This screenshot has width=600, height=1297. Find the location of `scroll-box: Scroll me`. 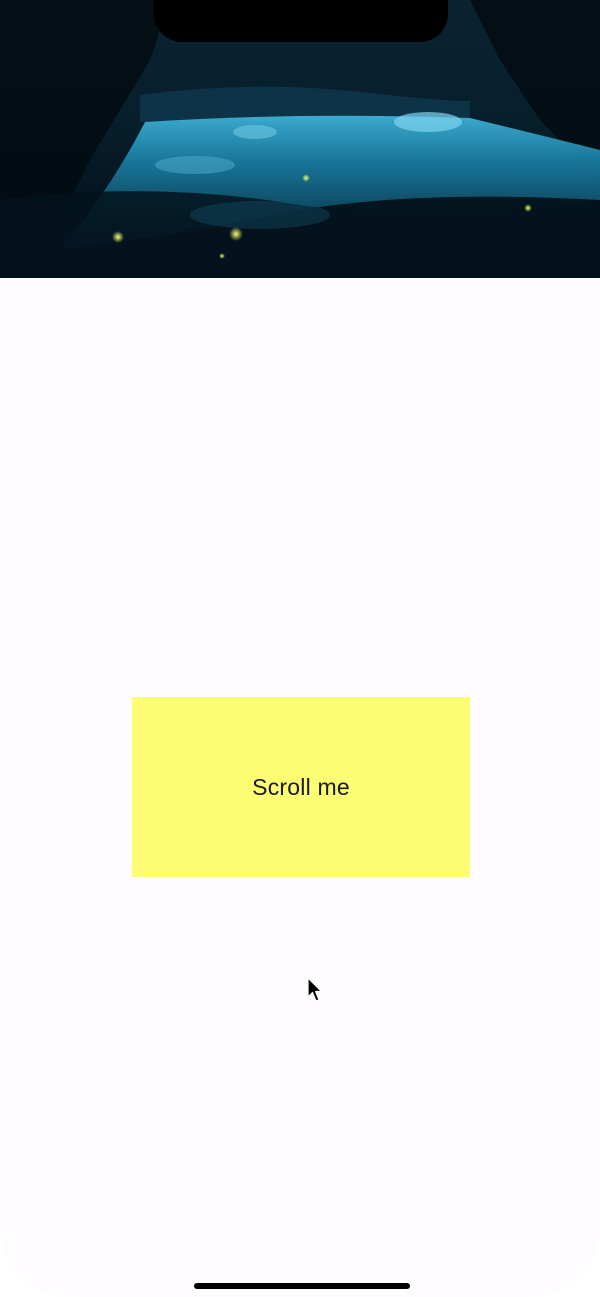

scroll-box: Scroll me is located at coordinates (301, 787).